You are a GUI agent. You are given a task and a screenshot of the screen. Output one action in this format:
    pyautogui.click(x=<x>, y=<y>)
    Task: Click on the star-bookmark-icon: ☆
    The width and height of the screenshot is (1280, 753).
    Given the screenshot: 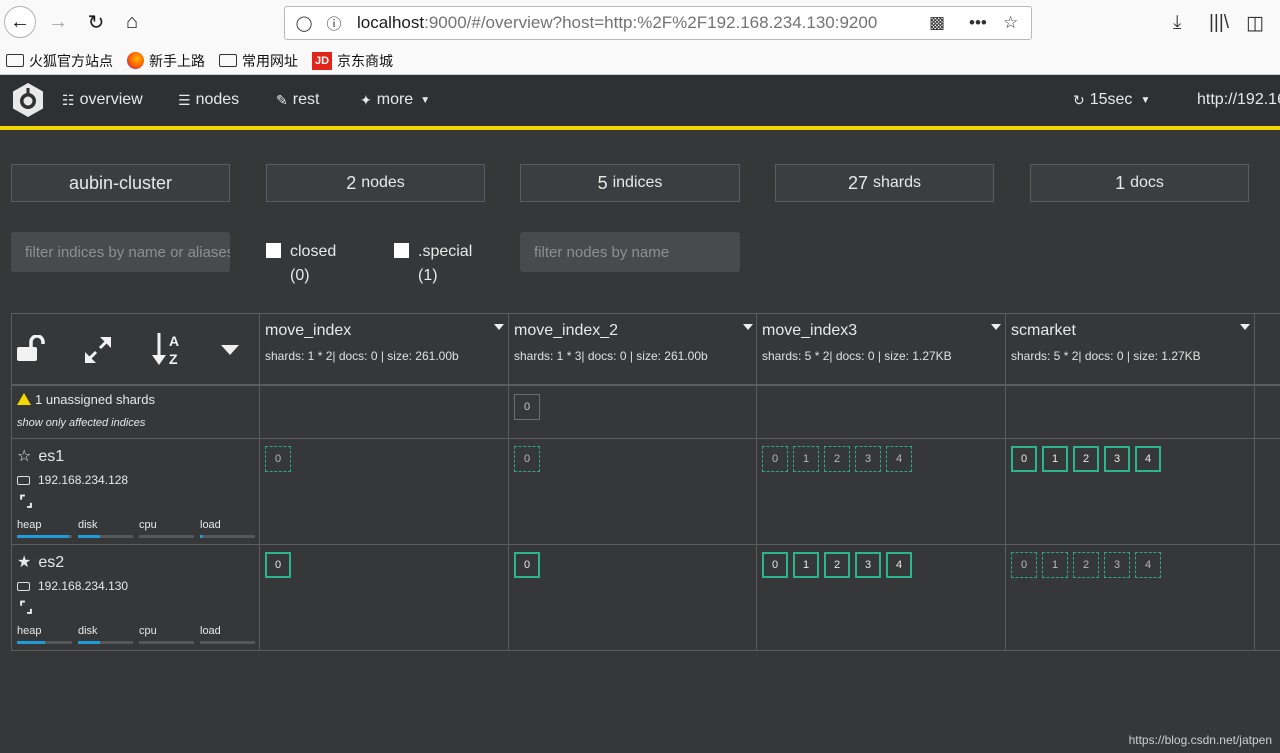 What is the action you would take?
    pyautogui.click(x=1010, y=23)
    